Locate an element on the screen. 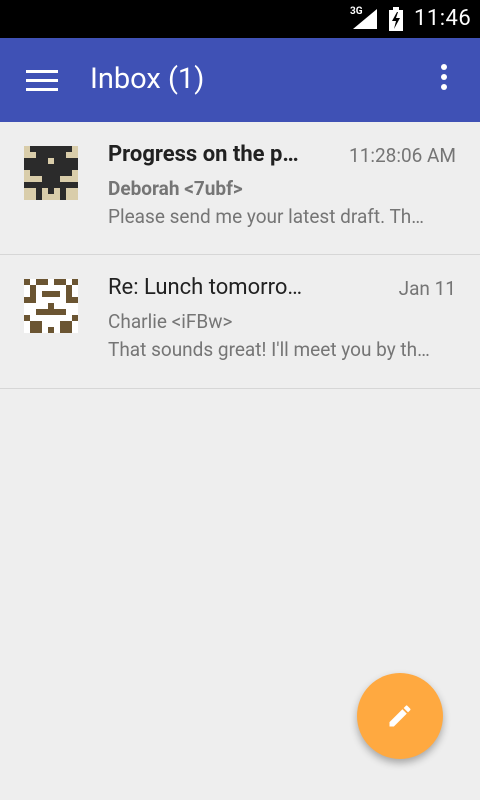  email-sender: Deborah <7ubf> is located at coordinates (175, 188).